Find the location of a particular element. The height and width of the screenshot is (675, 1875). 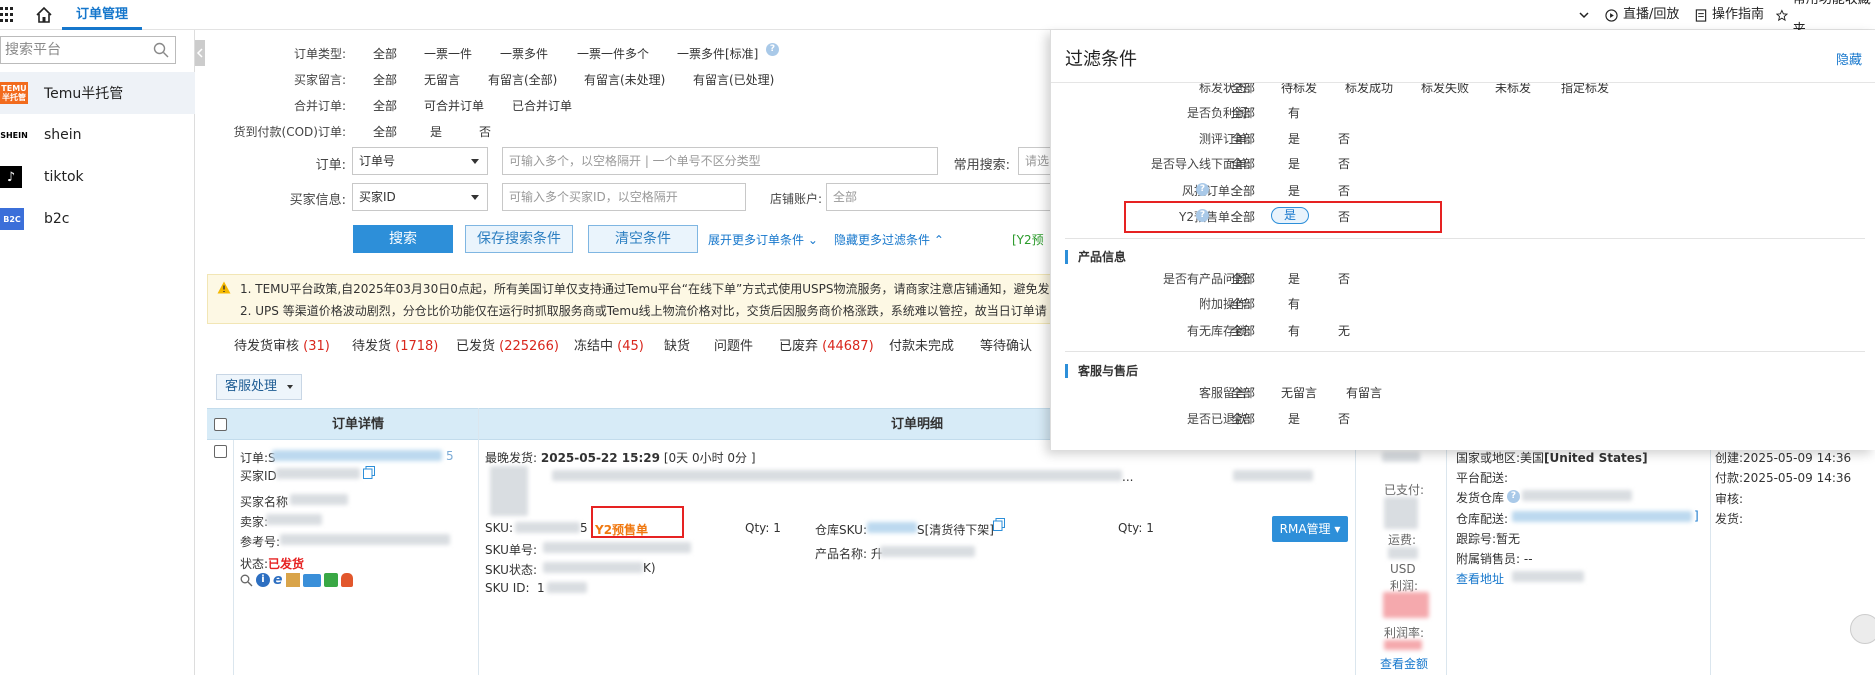

status-tab-pending-review: 待发货审核 (31) is located at coordinates (282, 344).